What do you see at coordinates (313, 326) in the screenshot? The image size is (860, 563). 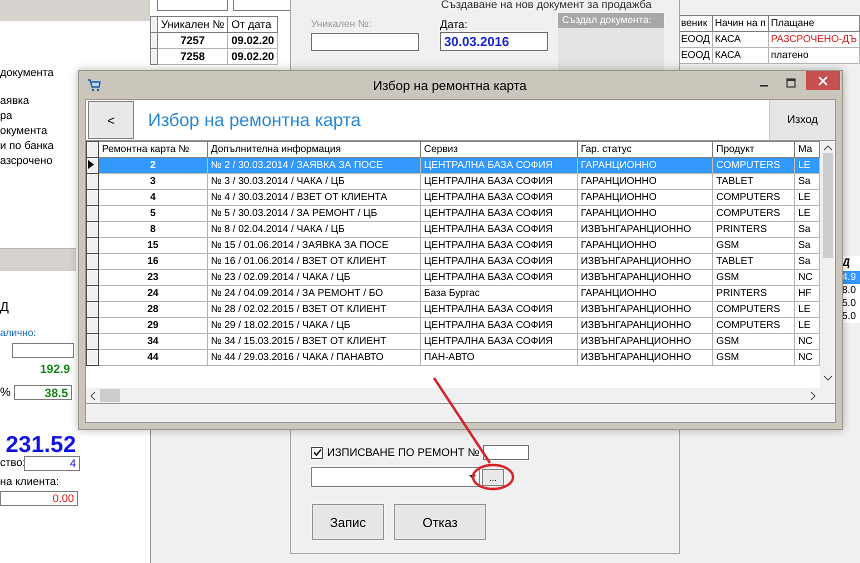 I see `table-cell: № 29 / 18.02.2015 / ЧАКА / ЦБ` at bounding box center [313, 326].